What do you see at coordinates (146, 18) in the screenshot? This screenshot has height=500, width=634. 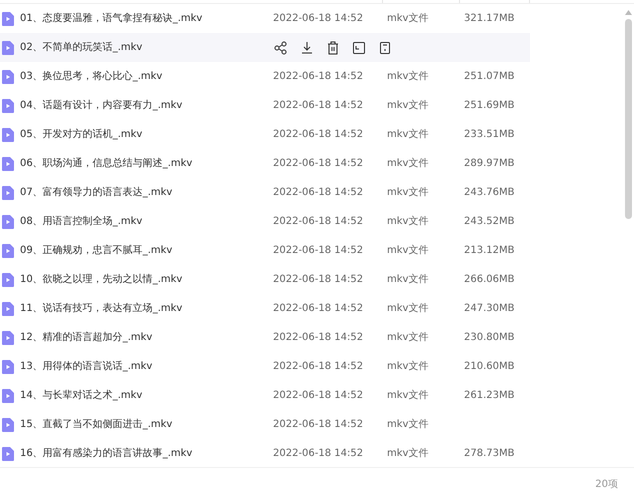 I see `file-name: 01、态度要温雅，语气拿捏有秘诀_.mkv` at bounding box center [146, 18].